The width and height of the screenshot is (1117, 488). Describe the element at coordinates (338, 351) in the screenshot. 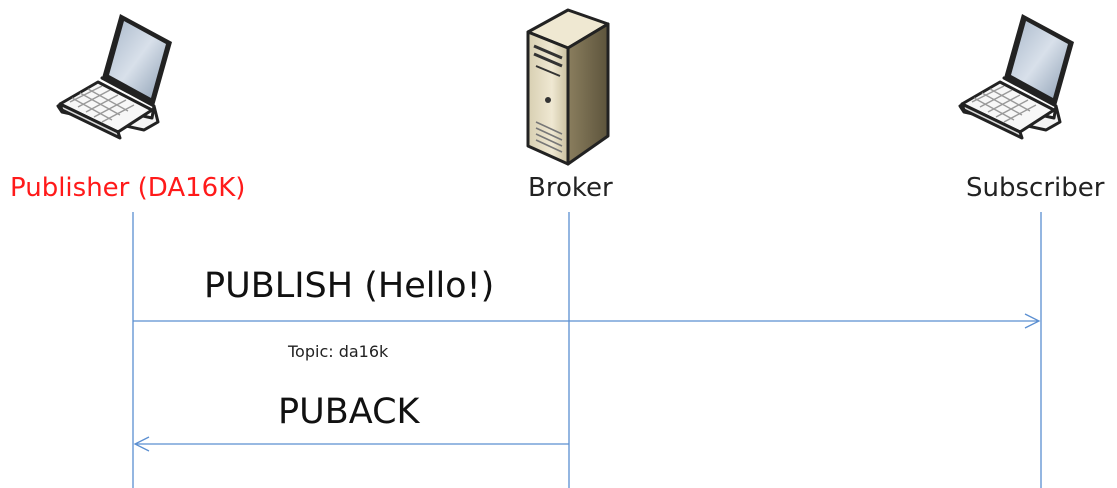

I see `message-sublabel-topic: Topic: da16k` at that location.